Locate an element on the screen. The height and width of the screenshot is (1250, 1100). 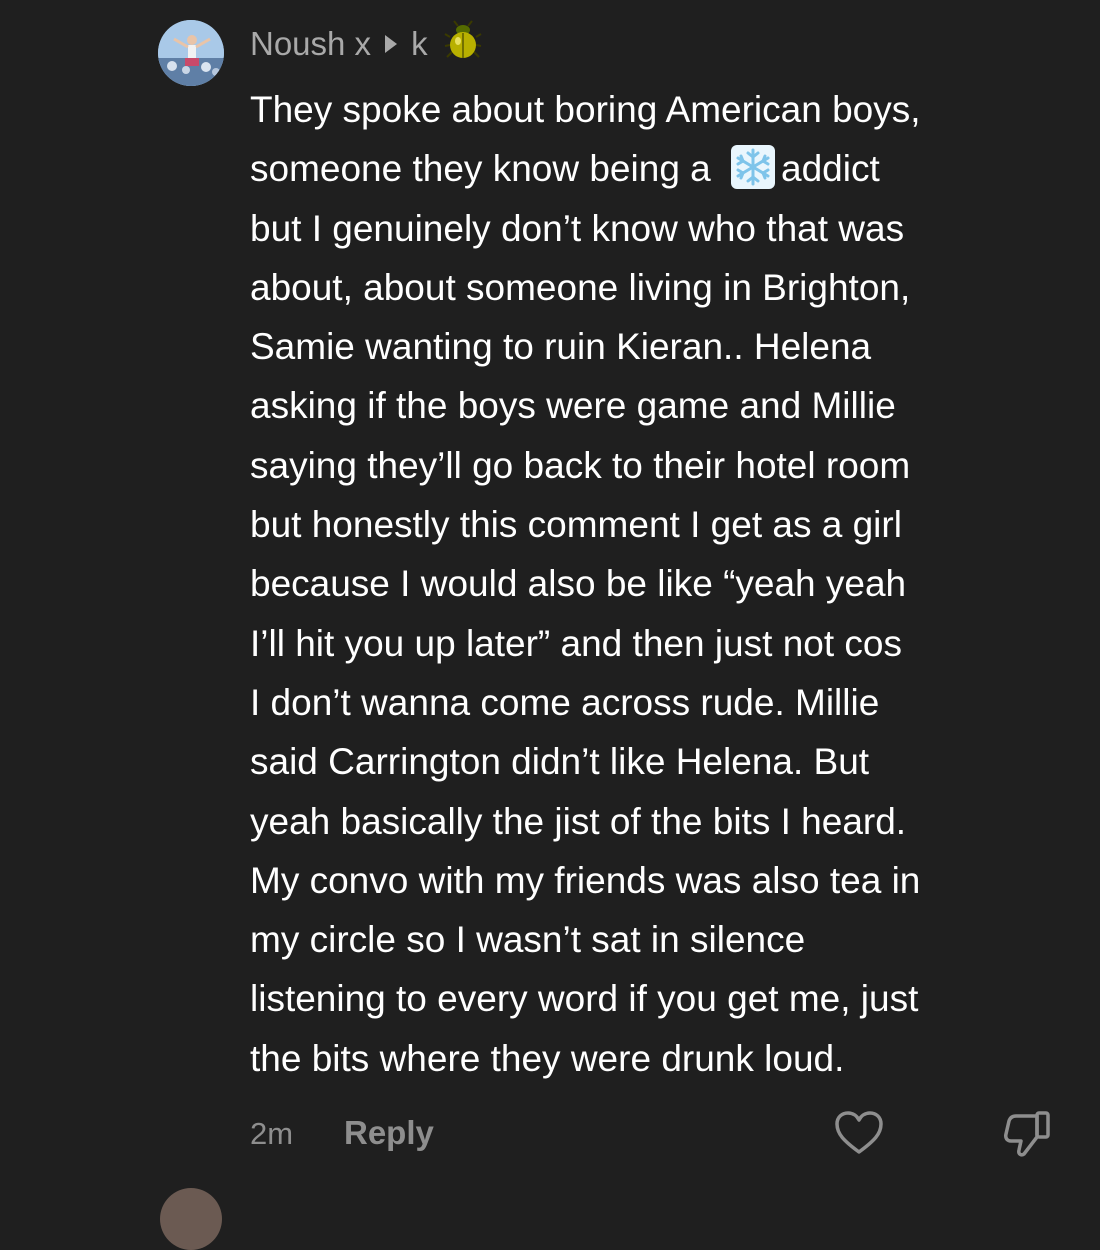
comment-line: someone they know being a addict is located at coordinates (665, 168).